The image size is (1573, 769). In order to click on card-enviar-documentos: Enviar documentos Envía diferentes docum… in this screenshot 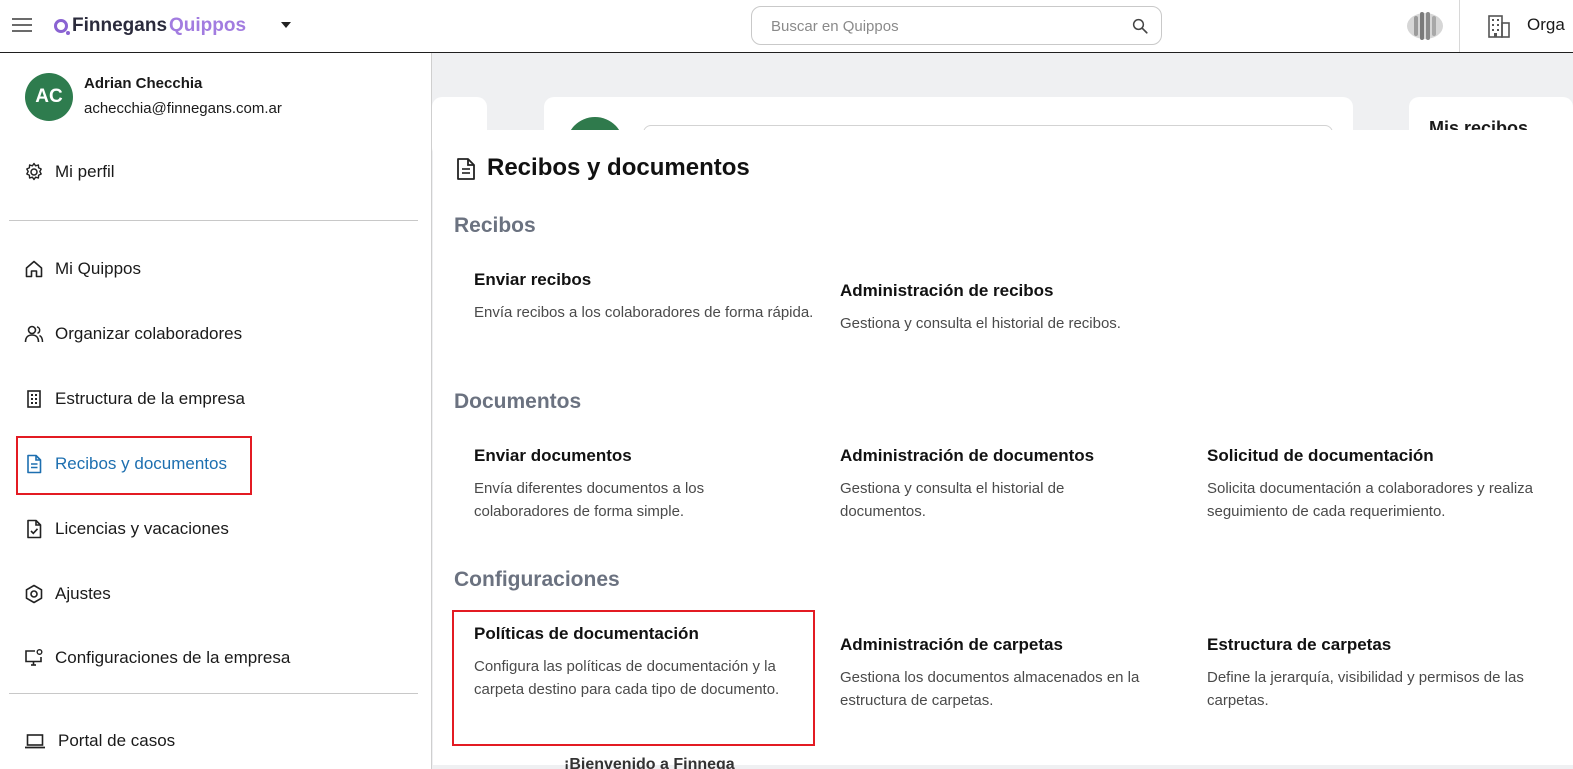, I will do `click(624, 484)`.